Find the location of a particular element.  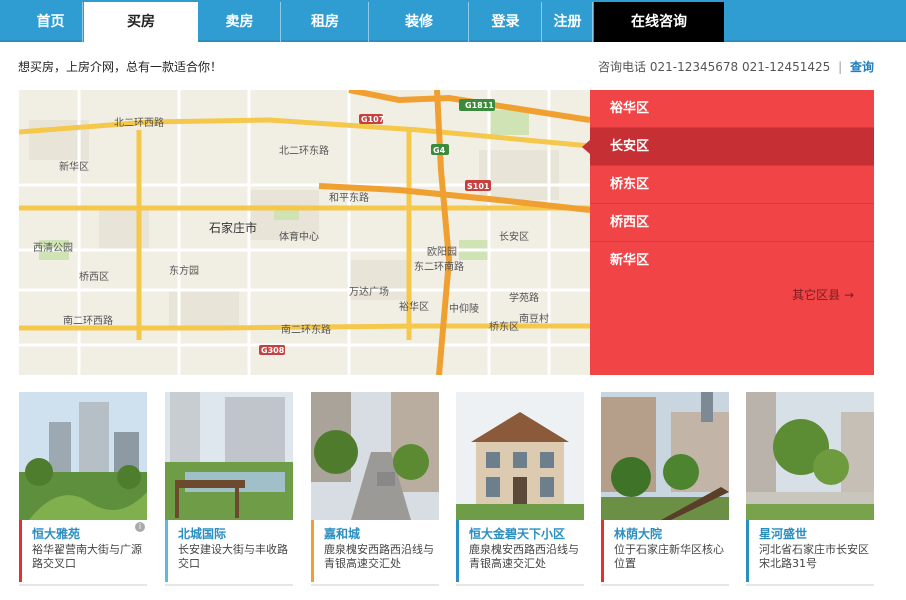

property-card-xinghe-shengshi: 星河盛世 河北省石家庄市长安区宋北路31号 is located at coordinates (810, 489).